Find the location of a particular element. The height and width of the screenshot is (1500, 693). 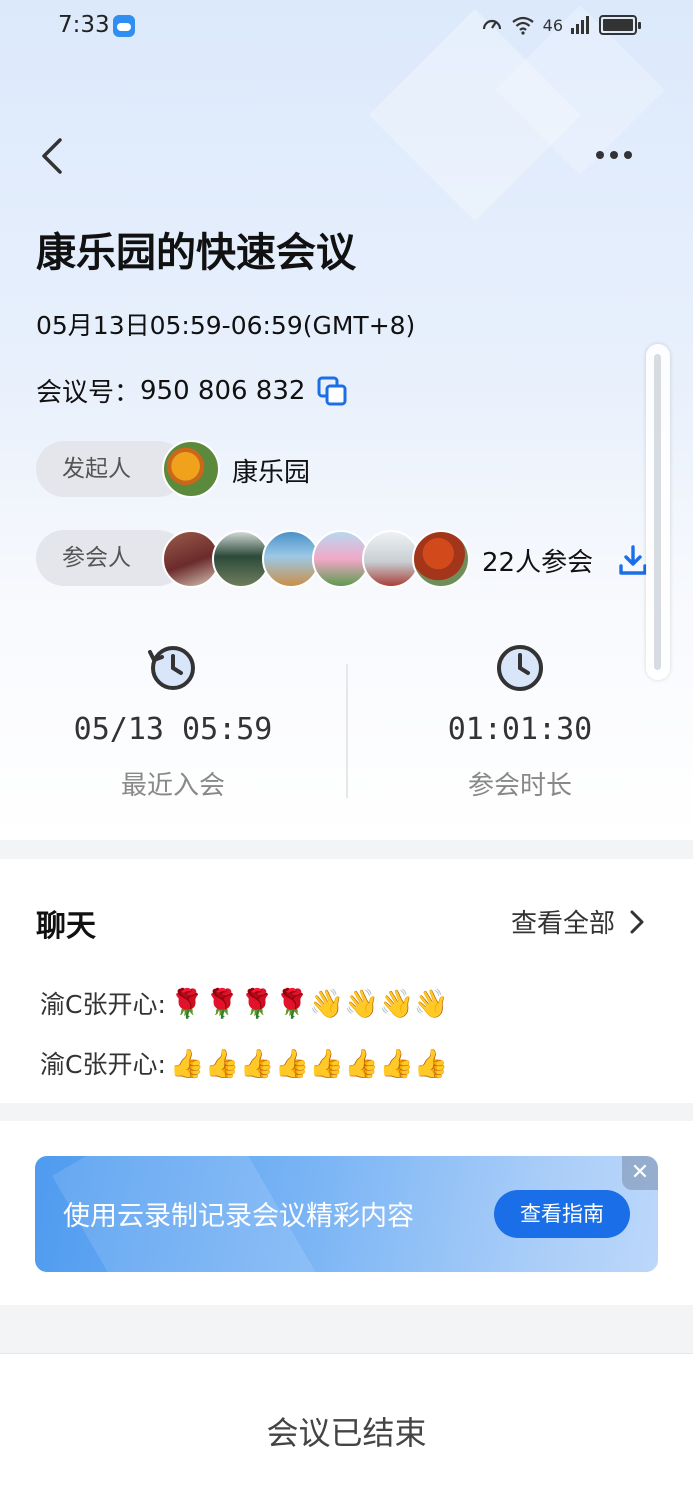

chat-title: 聊天 is located at coordinates (69, 925).